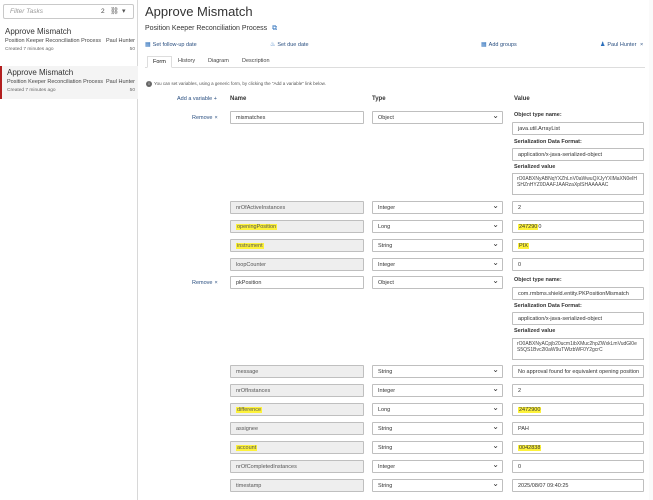 The height and width of the screenshot is (500, 653). I want to click on variable-name-input: account, so click(297, 447).